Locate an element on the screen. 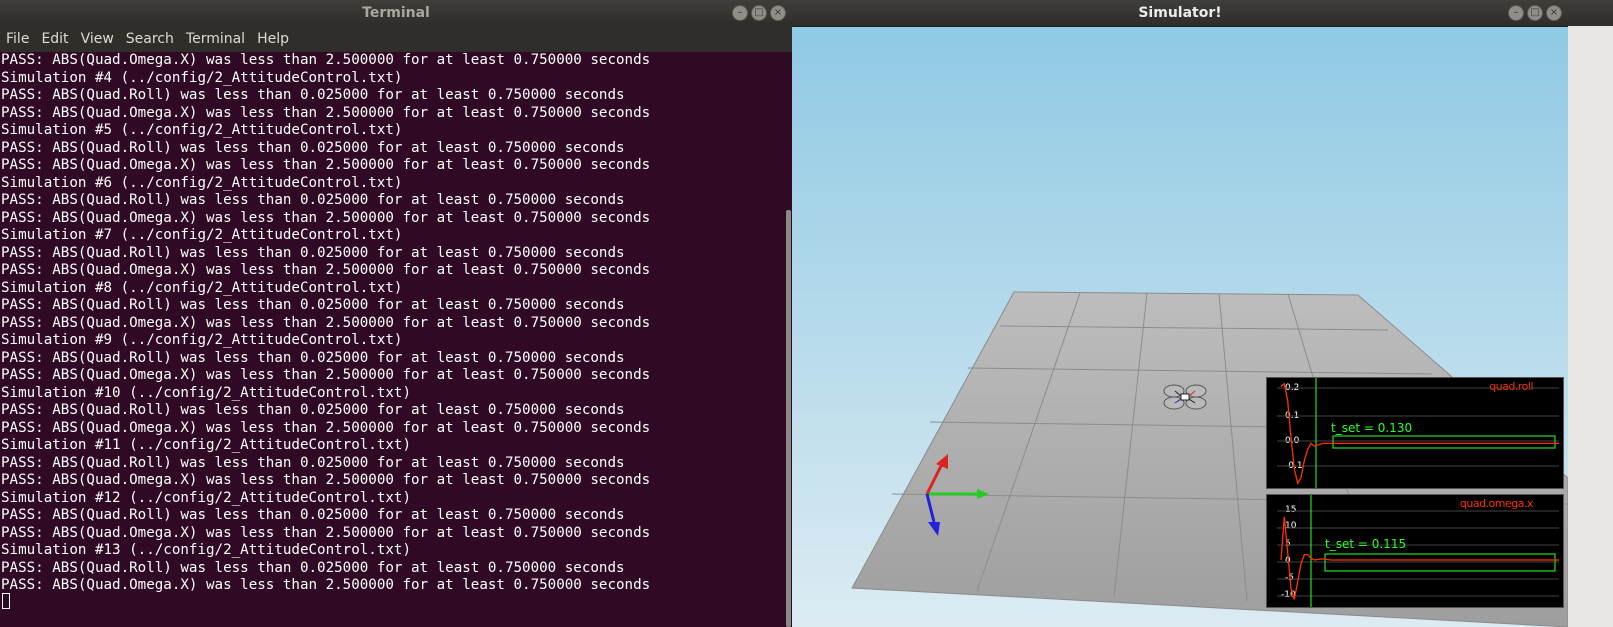 The image size is (1613, 627). tolerance-band is located at coordinates (1444, 442).